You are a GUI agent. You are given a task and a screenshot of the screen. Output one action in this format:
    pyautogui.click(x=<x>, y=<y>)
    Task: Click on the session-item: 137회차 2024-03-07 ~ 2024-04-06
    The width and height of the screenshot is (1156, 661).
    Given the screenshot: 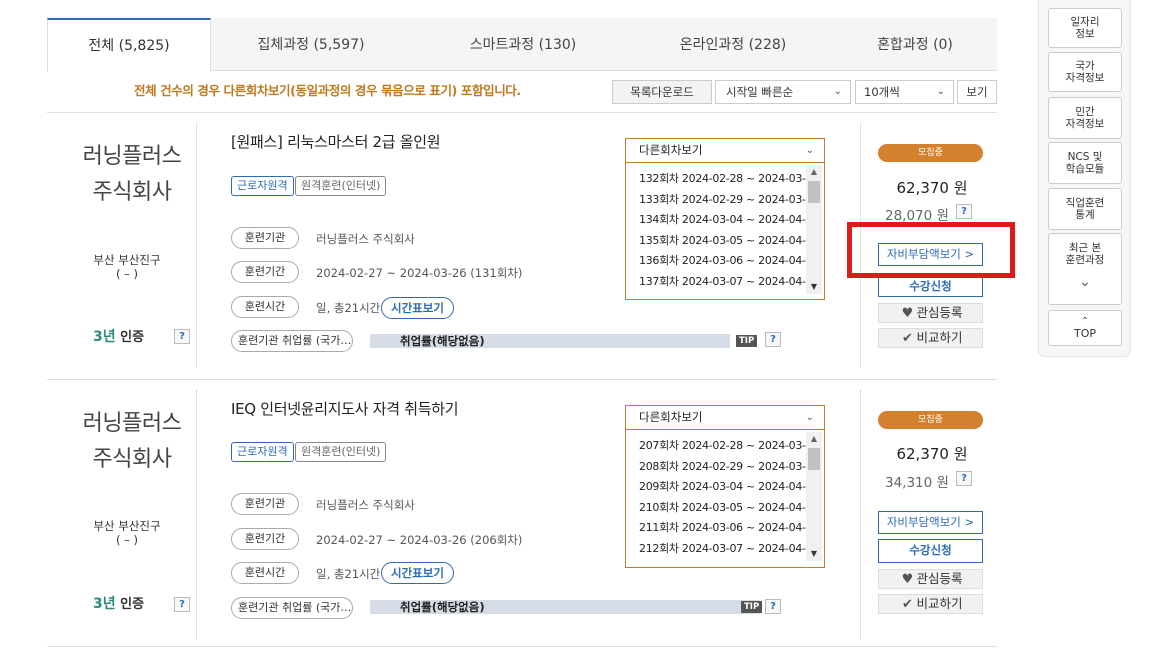 What is the action you would take?
    pyautogui.click(x=725, y=282)
    